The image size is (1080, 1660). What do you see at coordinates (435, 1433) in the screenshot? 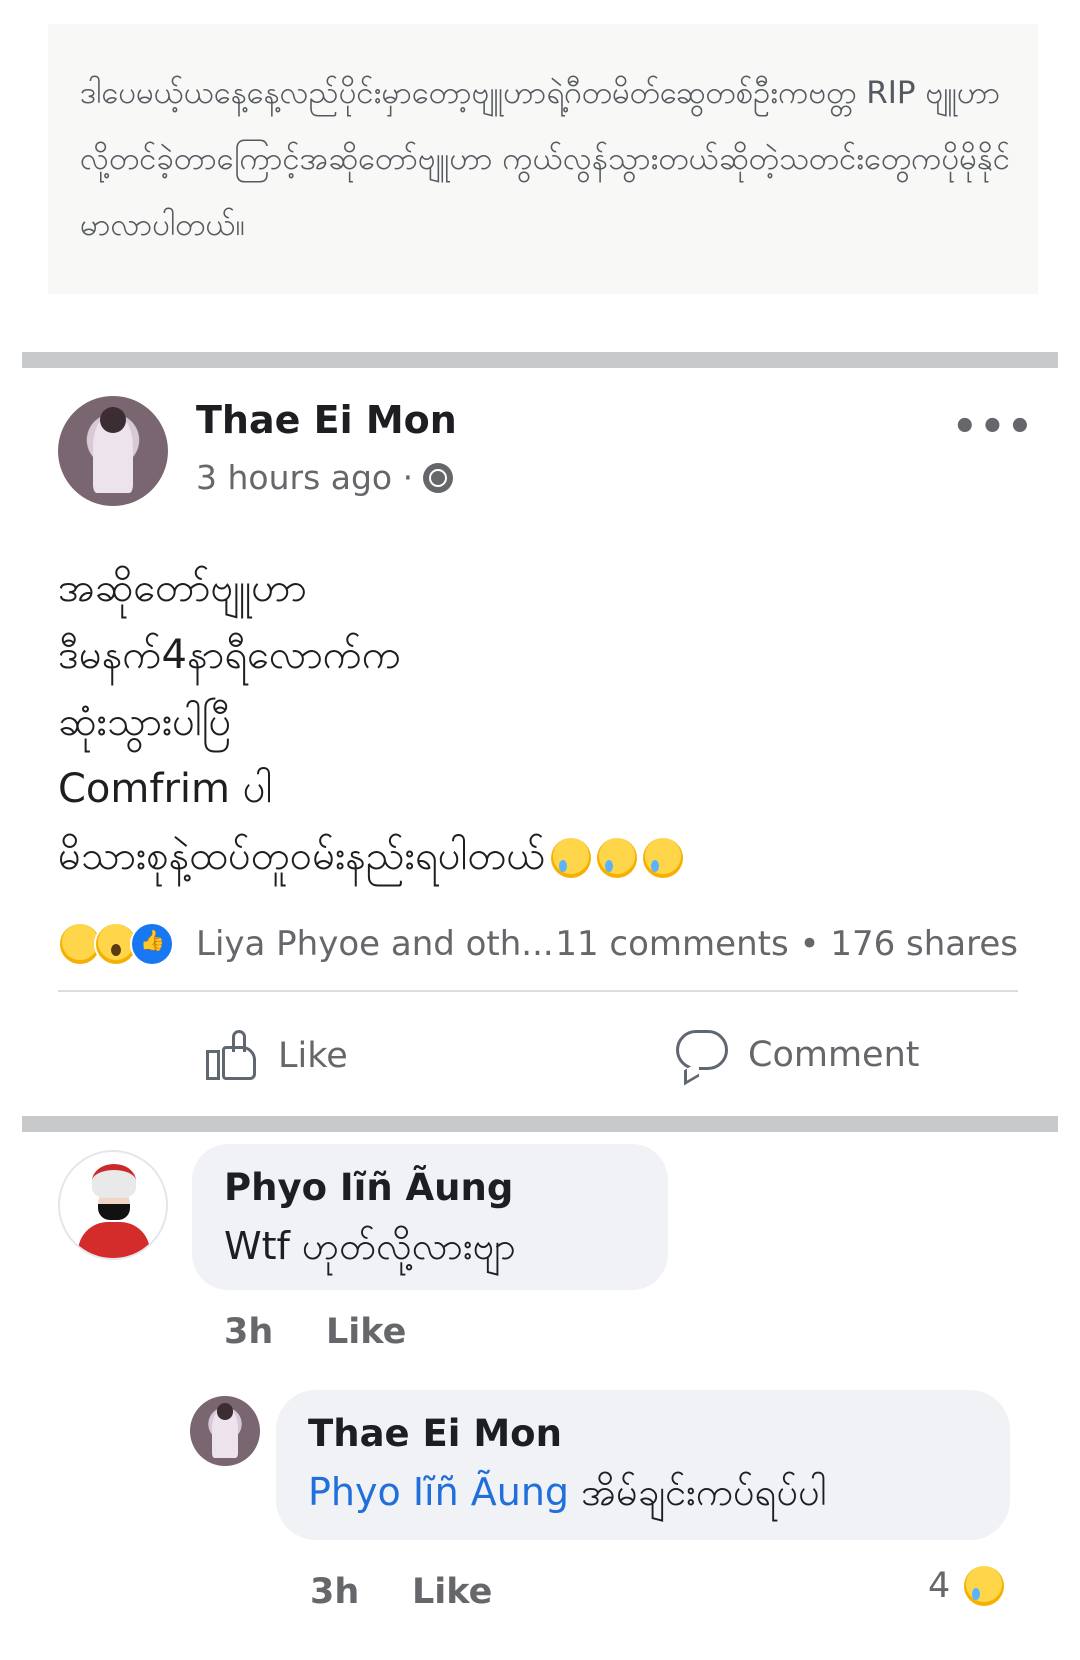
I see `reply-author: Thae Ei Mon` at bounding box center [435, 1433].